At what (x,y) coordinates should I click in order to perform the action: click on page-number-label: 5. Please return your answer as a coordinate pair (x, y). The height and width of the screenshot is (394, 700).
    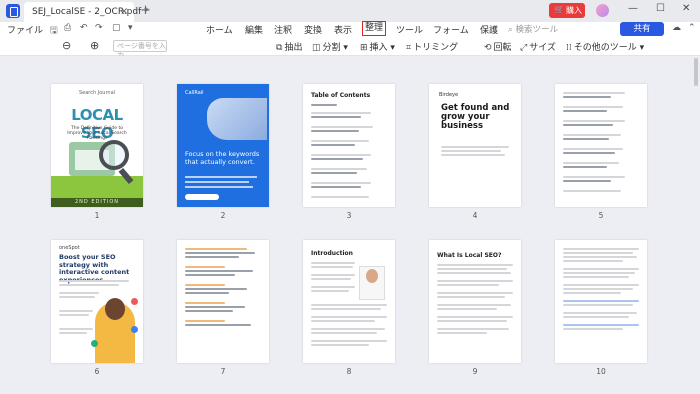
    Looking at the image, I should click on (601, 215).